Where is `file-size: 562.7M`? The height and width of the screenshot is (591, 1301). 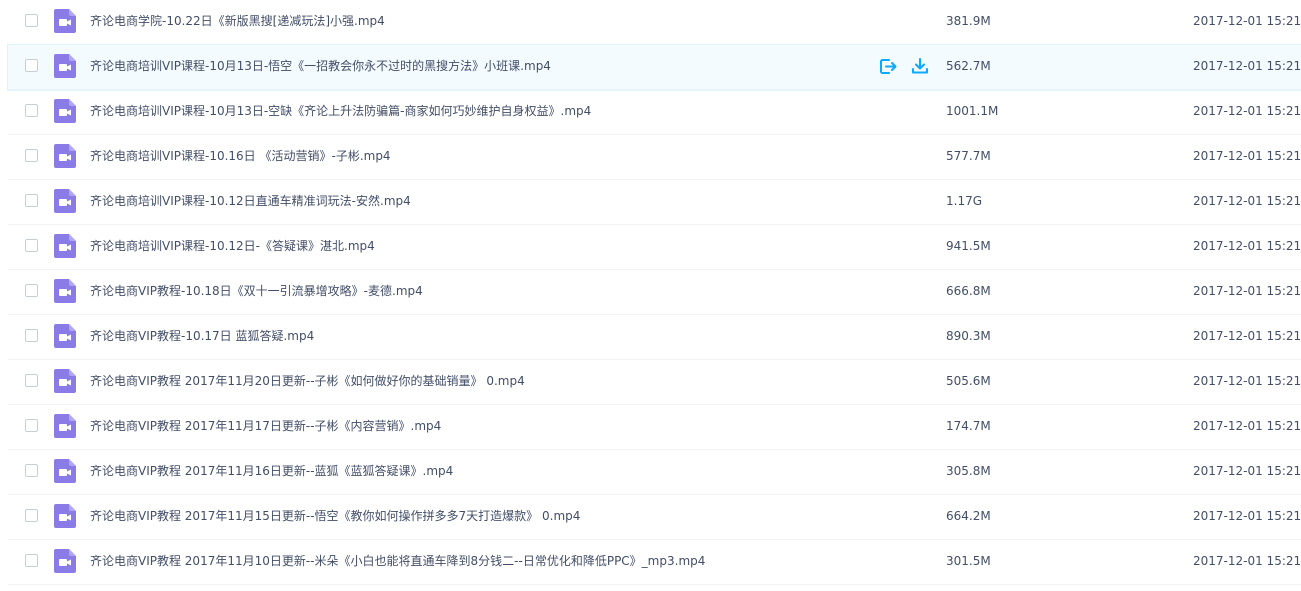 file-size: 562.7M is located at coordinates (968, 66).